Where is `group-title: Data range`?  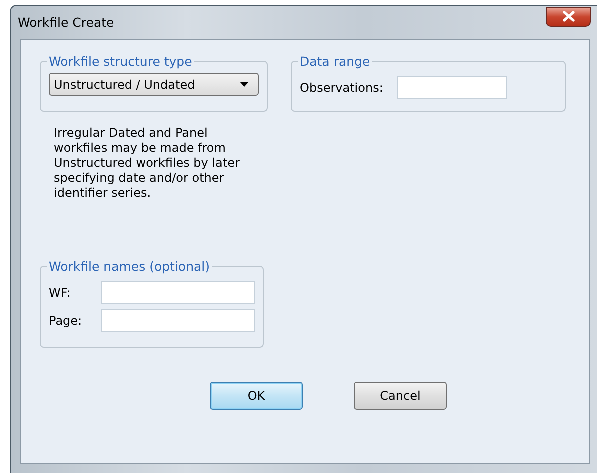 group-title: Data range is located at coordinates (335, 61).